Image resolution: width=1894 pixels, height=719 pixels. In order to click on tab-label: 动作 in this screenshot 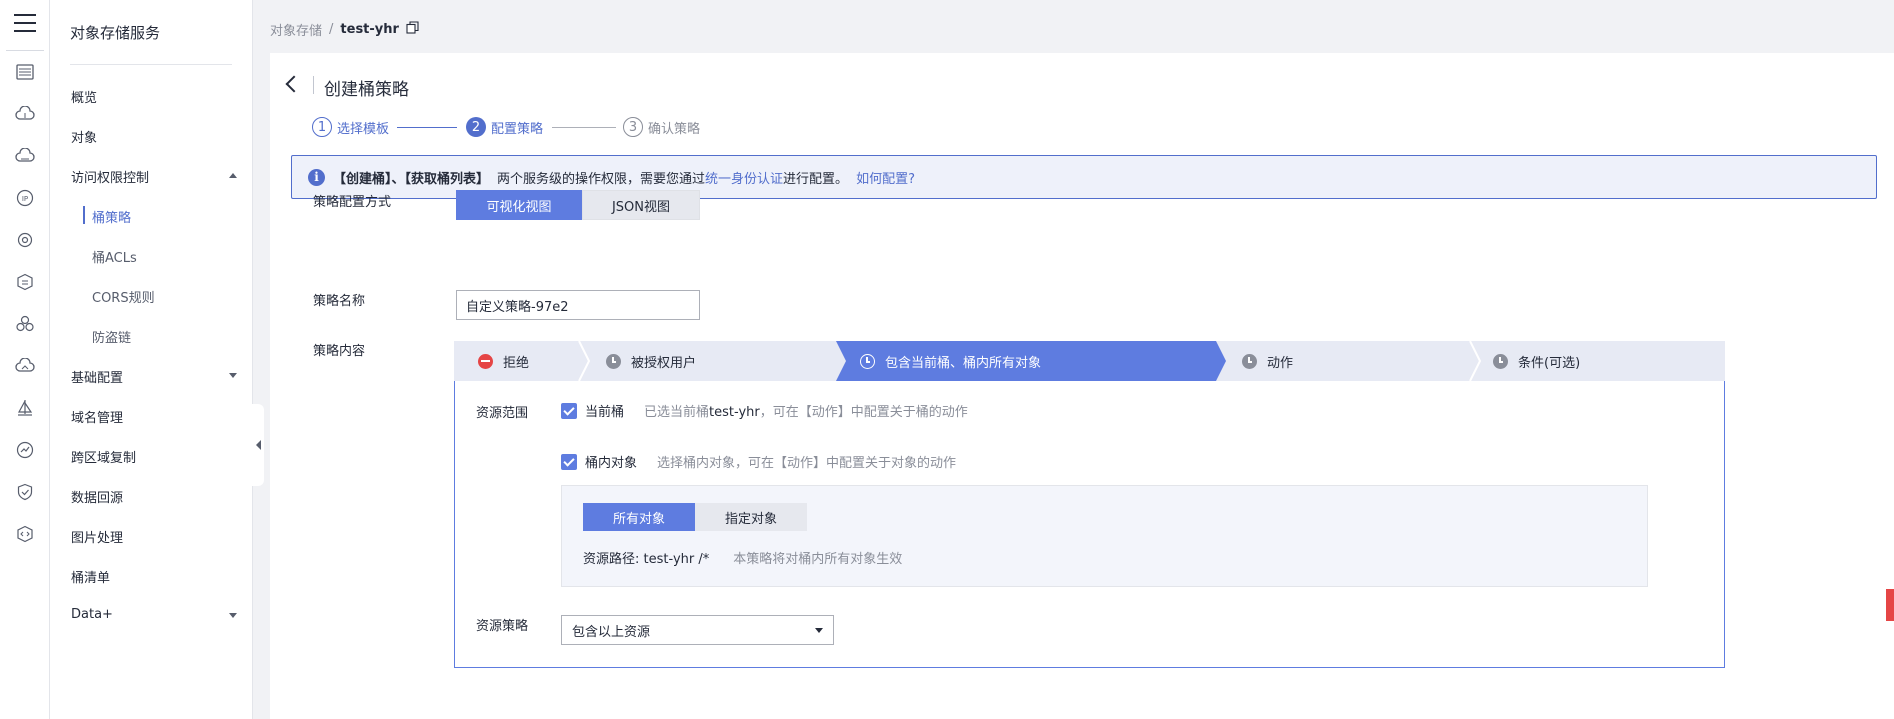, I will do `click(1280, 363)`.